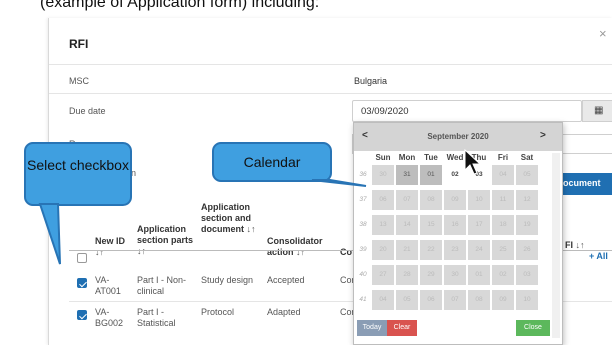 This screenshot has width=612, height=345. What do you see at coordinates (527, 200) in the screenshot?
I see `calendar-day: 12` at bounding box center [527, 200].